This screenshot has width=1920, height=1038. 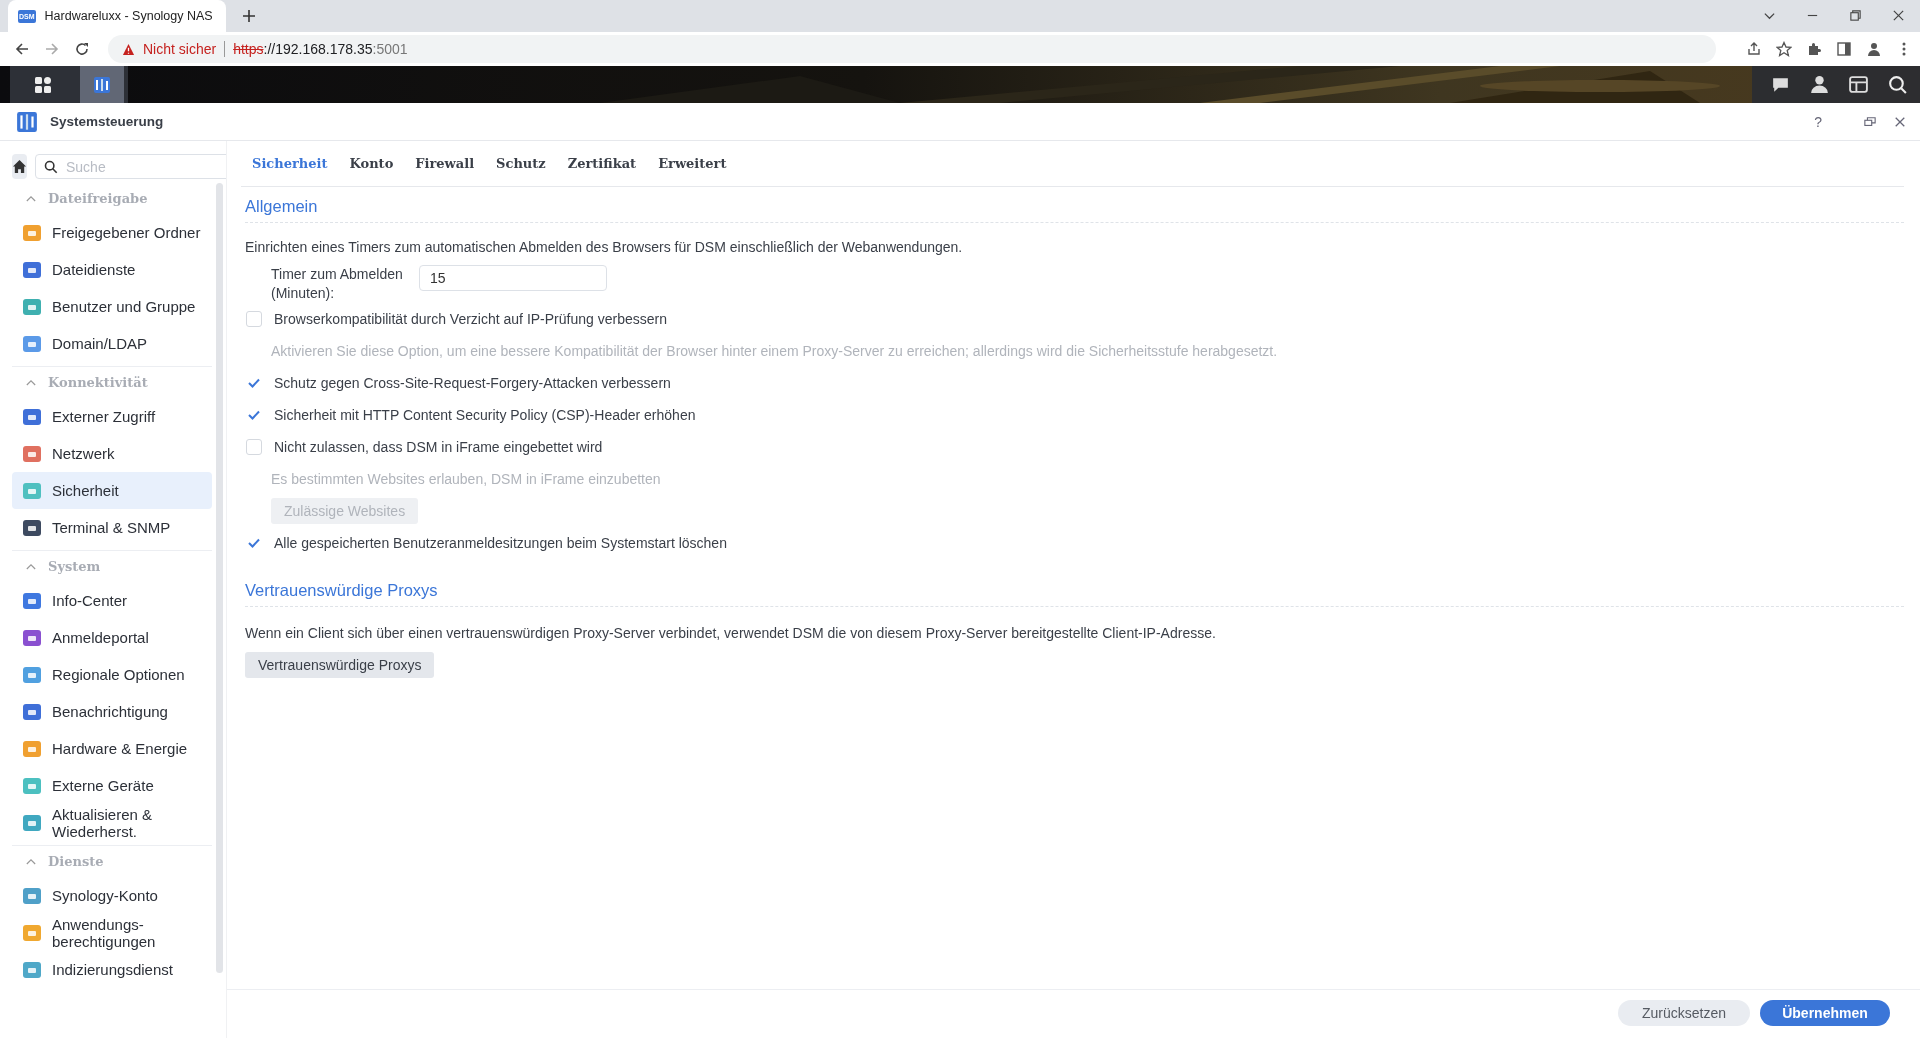 I want to click on sidebar-item: Benutzer und Gruppe, so click(x=112, y=306).